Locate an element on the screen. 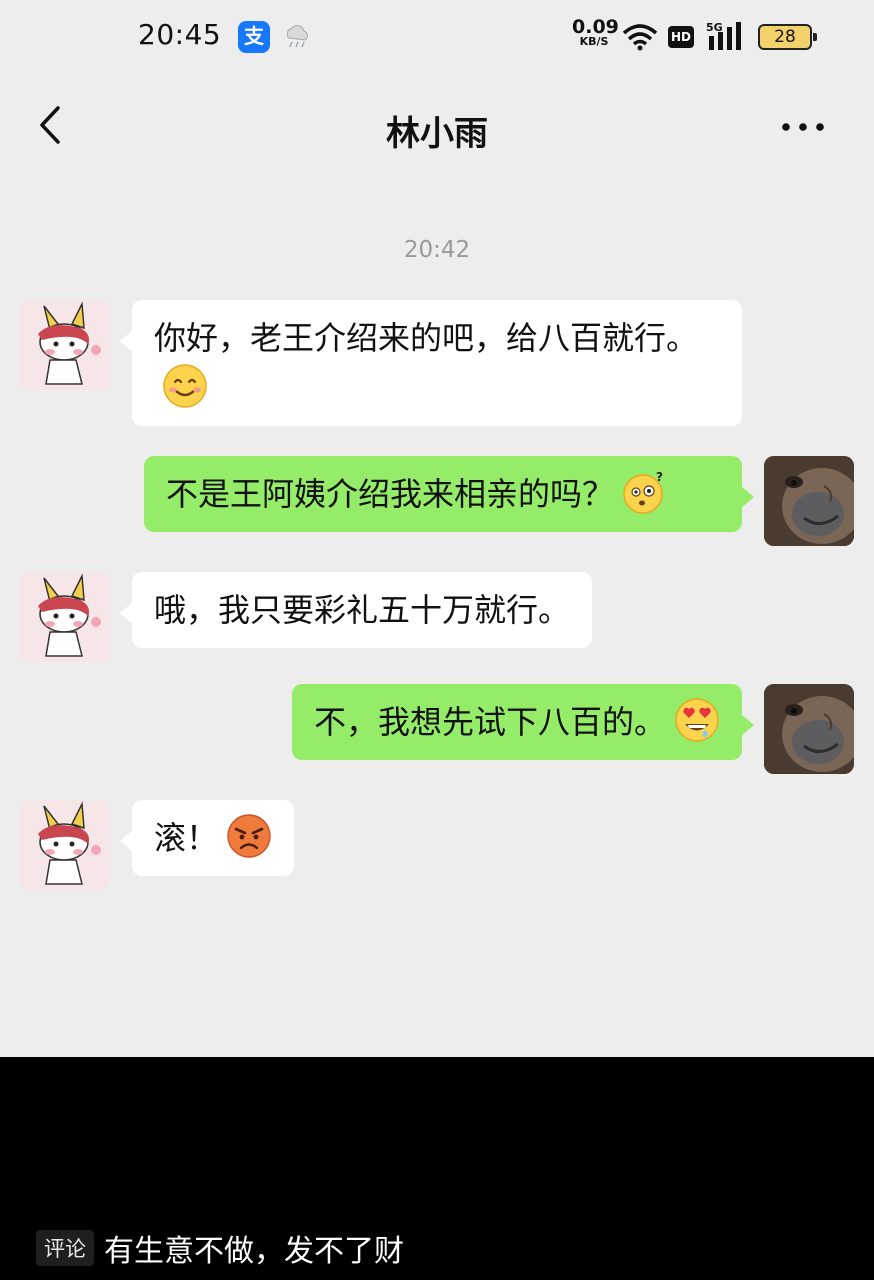 The height and width of the screenshot is (1280, 874). message-bubble-incoming: 哦，我只要彩礼五十万就行。 is located at coordinates (356, 610).